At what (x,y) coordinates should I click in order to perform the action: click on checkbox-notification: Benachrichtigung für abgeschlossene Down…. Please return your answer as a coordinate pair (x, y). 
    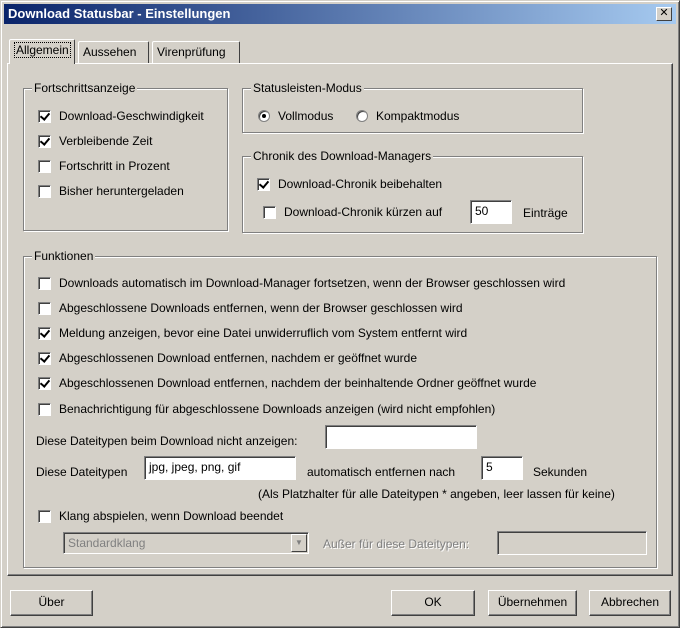
    Looking at the image, I should click on (266, 409).